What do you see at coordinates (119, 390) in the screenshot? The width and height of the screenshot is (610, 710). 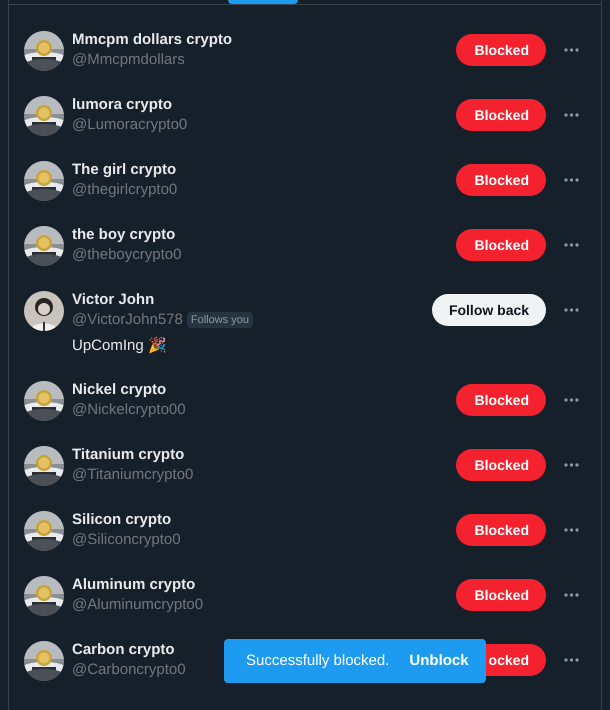 I see `user-name: Nickel crypto` at bounding box center [119, 390].